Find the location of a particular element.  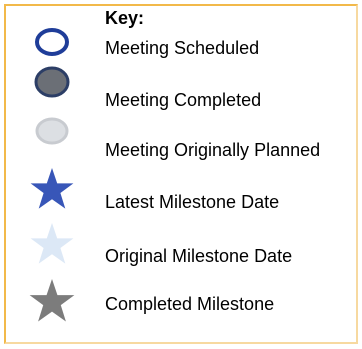

legend-title: Key: is located at coordinates (125, 18).